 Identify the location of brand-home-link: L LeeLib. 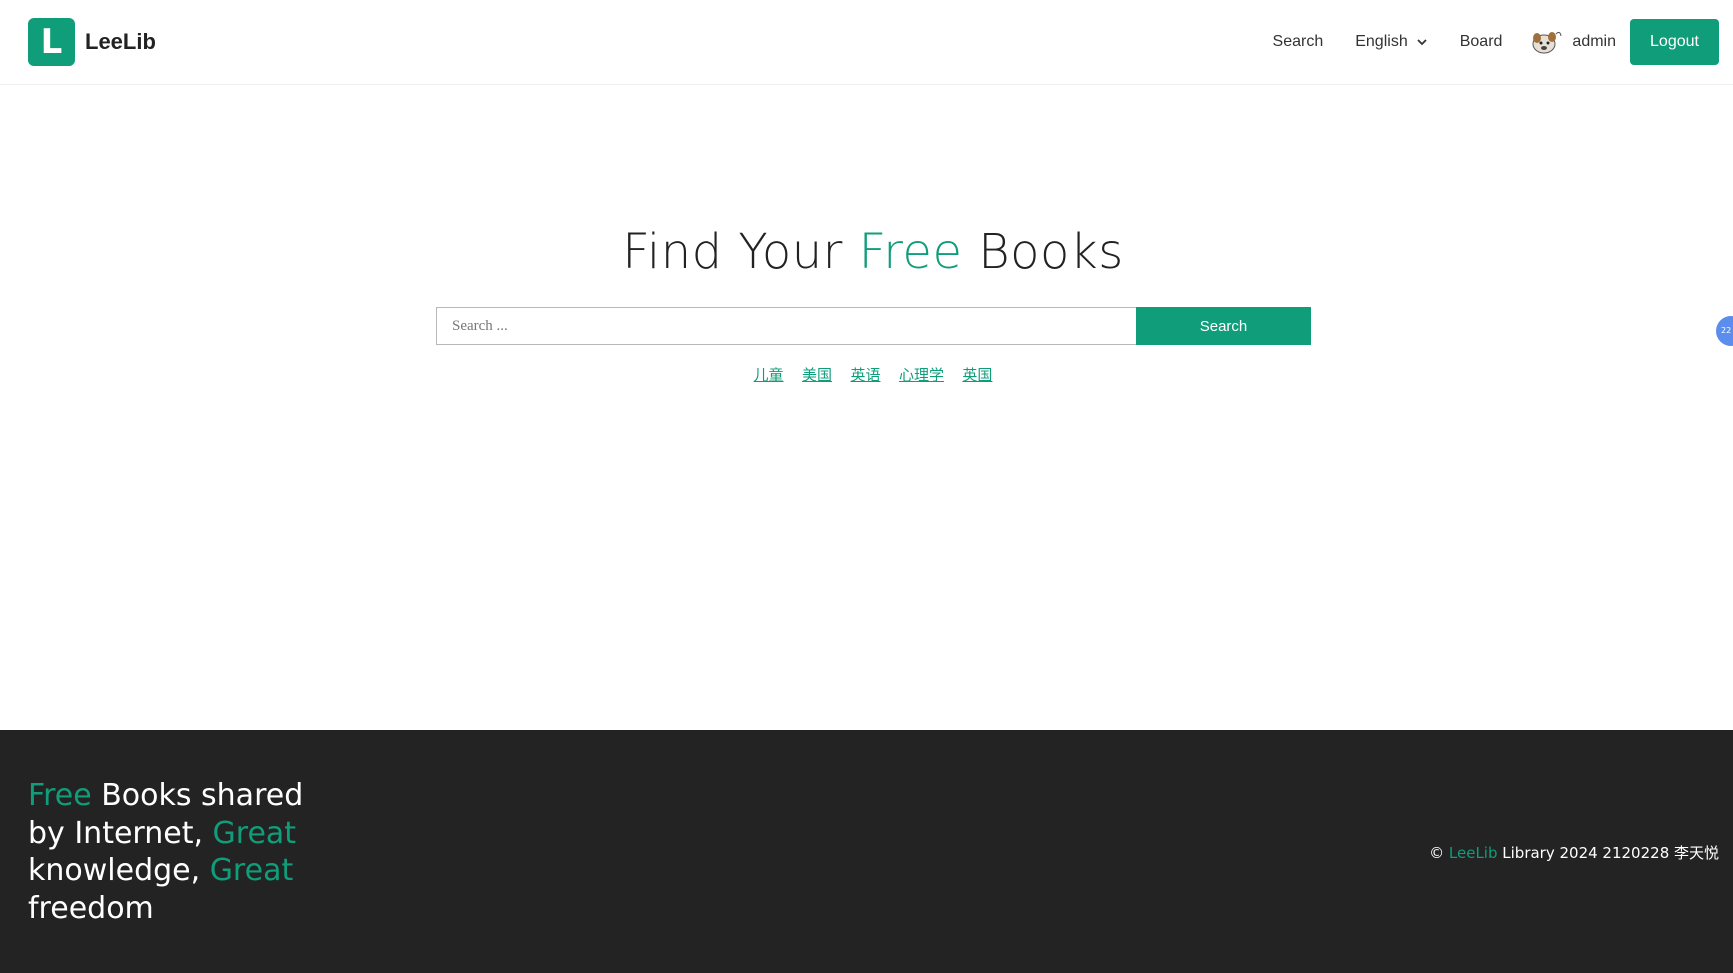
(92, 42).